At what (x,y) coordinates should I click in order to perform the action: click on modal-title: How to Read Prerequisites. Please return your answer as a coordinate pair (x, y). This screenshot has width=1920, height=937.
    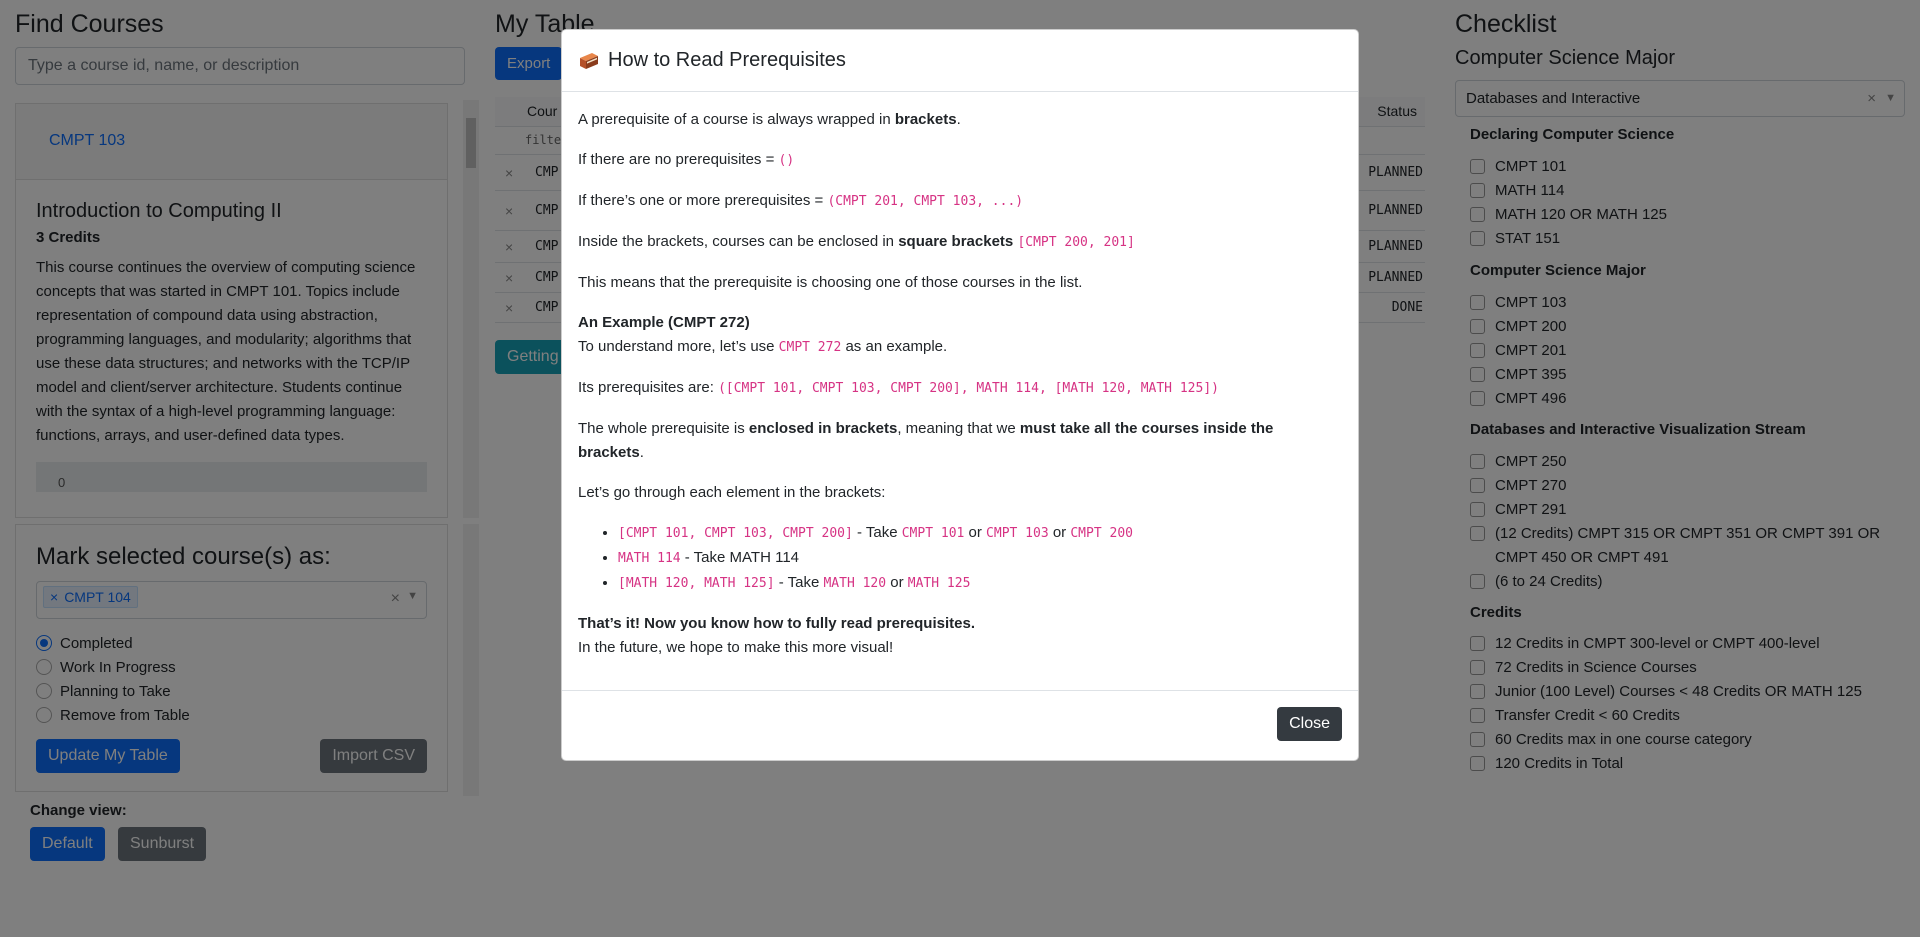
    Looking at the image, I should click on (727, 60).